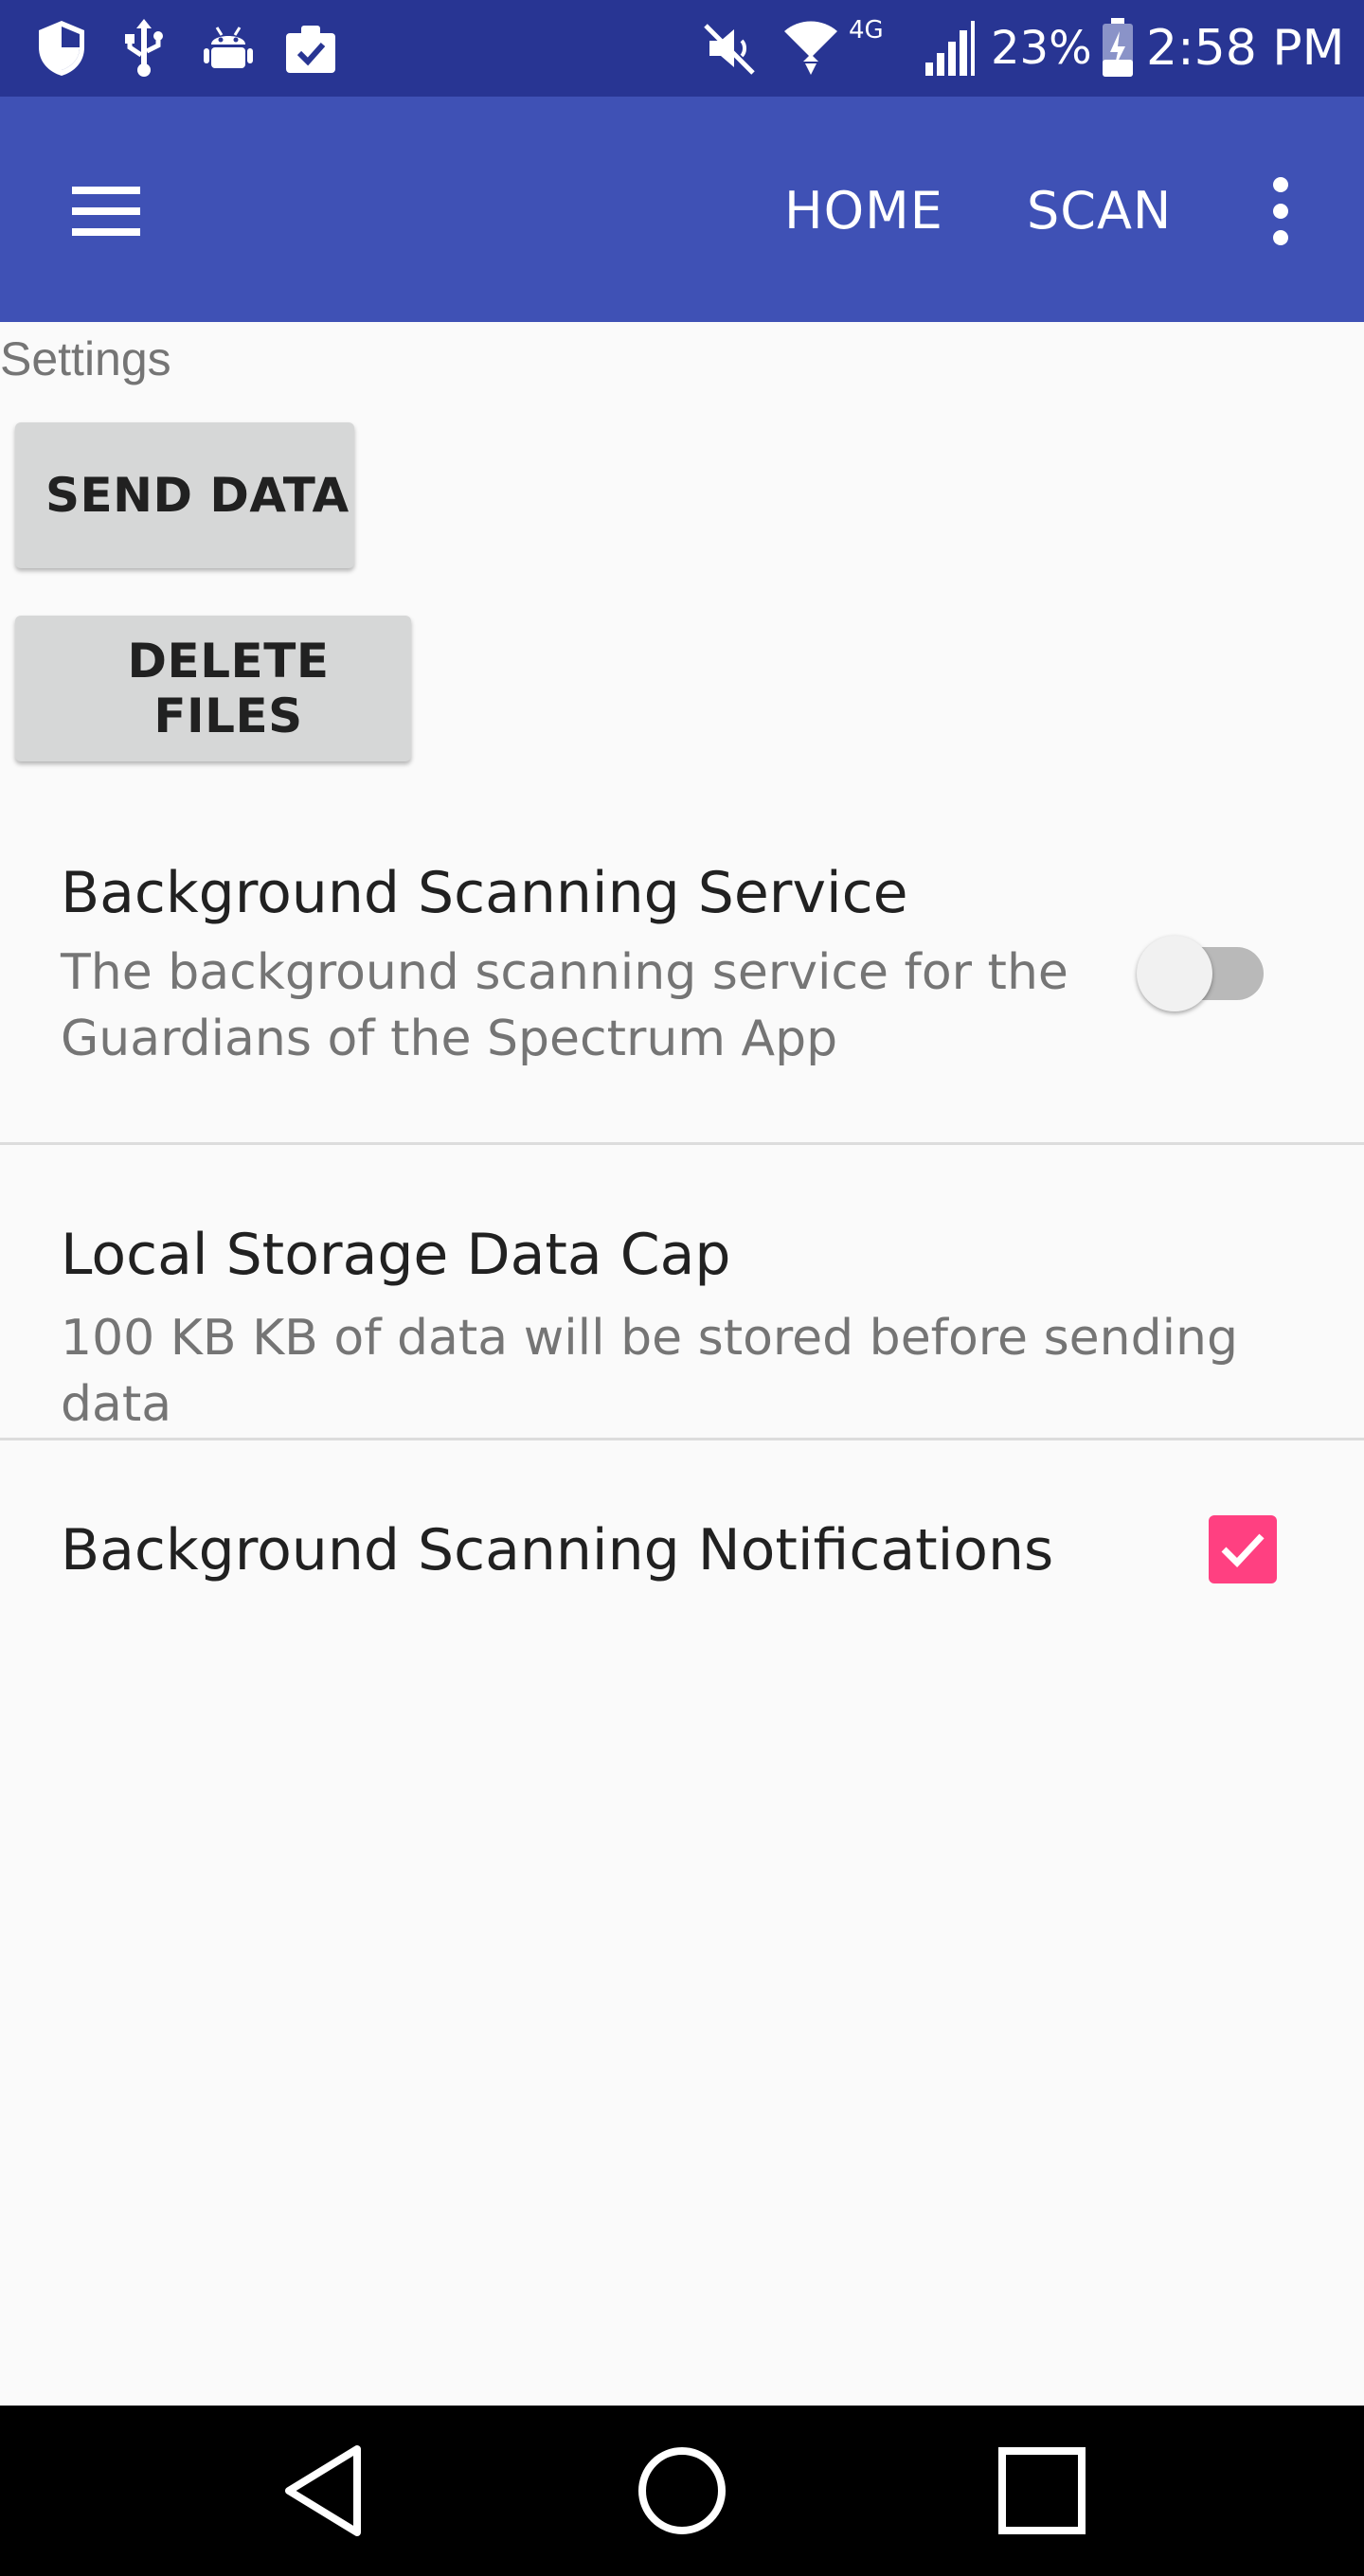 This screenshot has height=2576, width=1364. What do you see at coordinates (213, 688) in the screenshot?
I see `delete-files-button: DELETE FILES` at bounding box center [213, 688].